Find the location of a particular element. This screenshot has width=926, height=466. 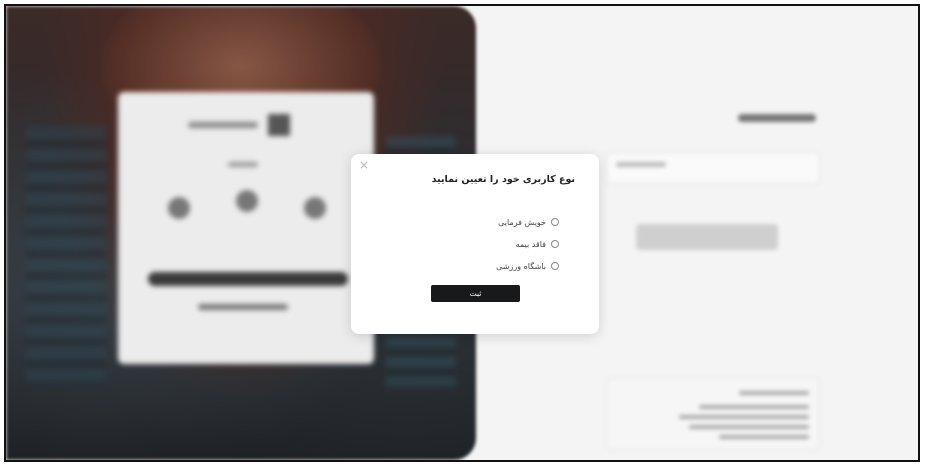

form-title-blurred is located at coordinates (777, 118).